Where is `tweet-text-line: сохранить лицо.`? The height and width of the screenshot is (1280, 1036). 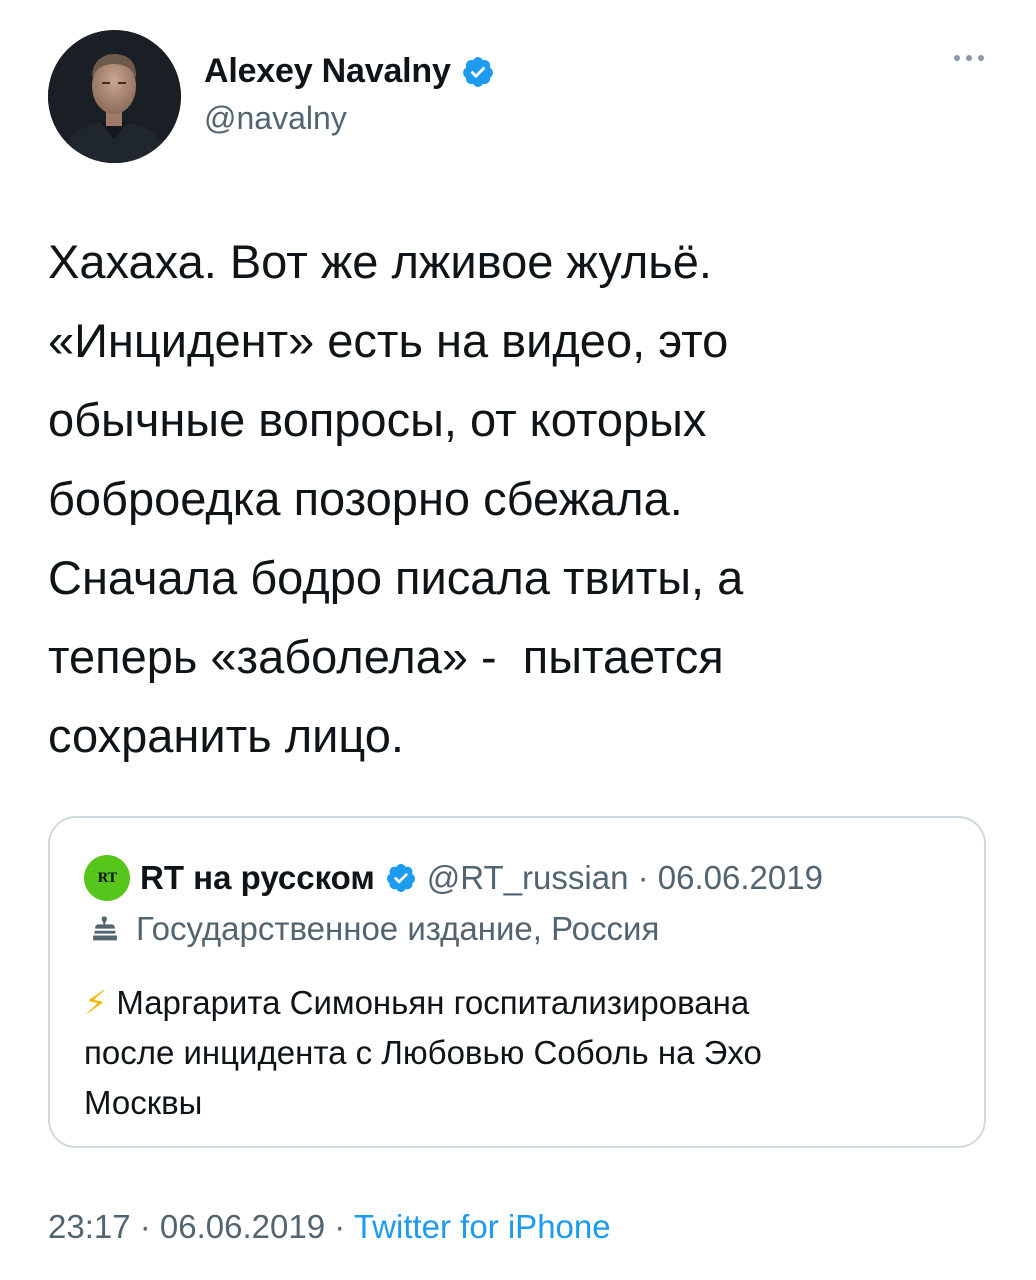
tweet-text-line: сохранить лицо. is located at coordinates (226, 735).